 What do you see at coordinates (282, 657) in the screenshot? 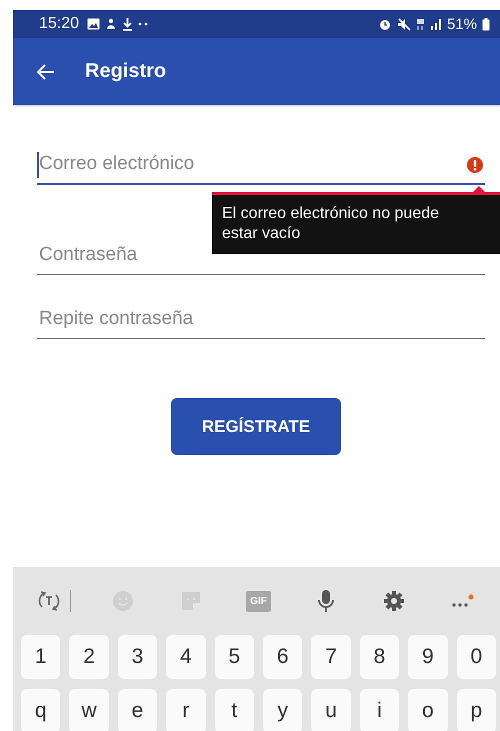
I see `key: 6` at bounding box center [282, 657].